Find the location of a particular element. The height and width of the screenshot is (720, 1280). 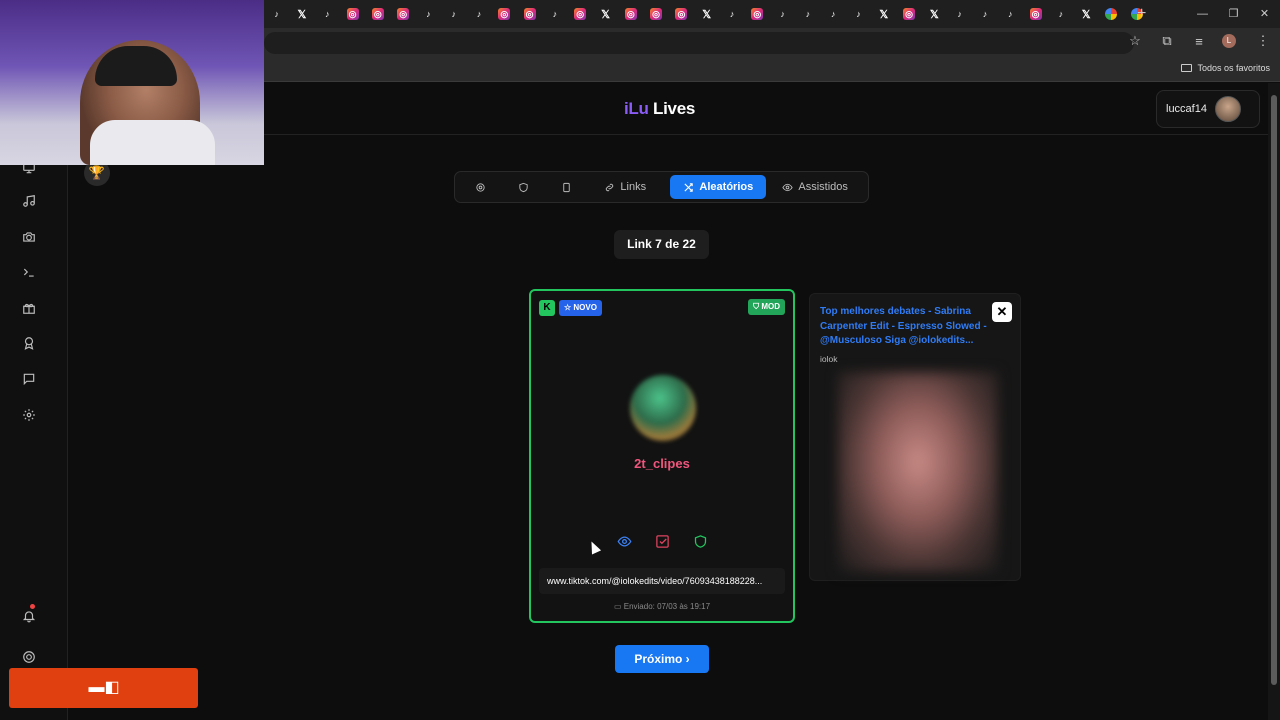

next-button: Próximo › is located at coordinates (662, 659).